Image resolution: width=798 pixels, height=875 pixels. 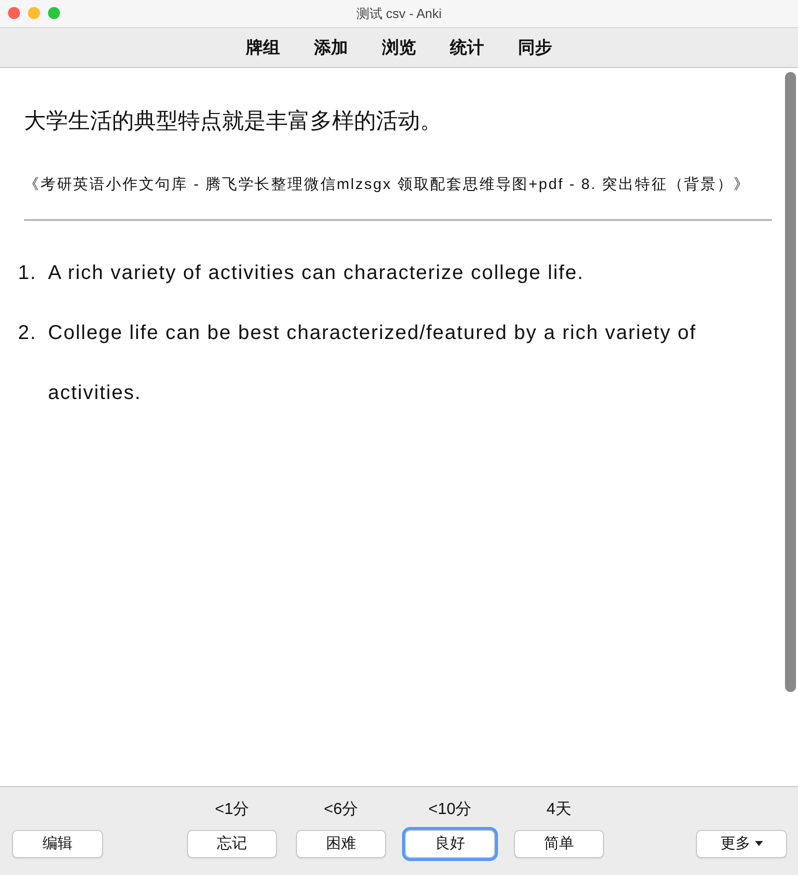 What do you see at coordinates (535, 47) in the screenshot?
I see `toolbar-link: 同步` at bounding box center [535, 47].